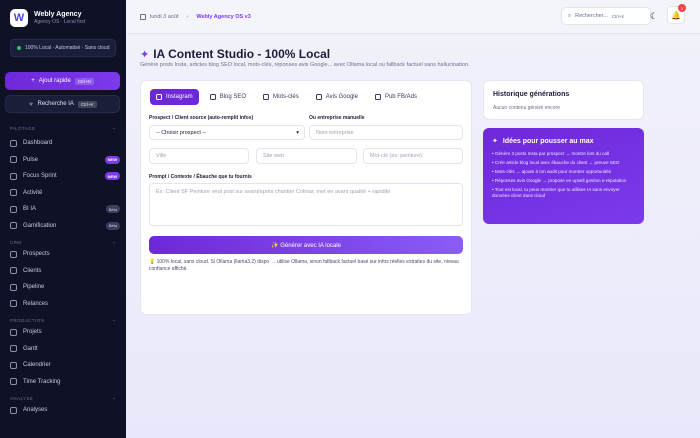 The width and height of the screenshot is (700, 438). Describe the element at coordinates (526, 108) in the screenshot. I see `history-empty-text: Aucun contenu généré encore` at that location.